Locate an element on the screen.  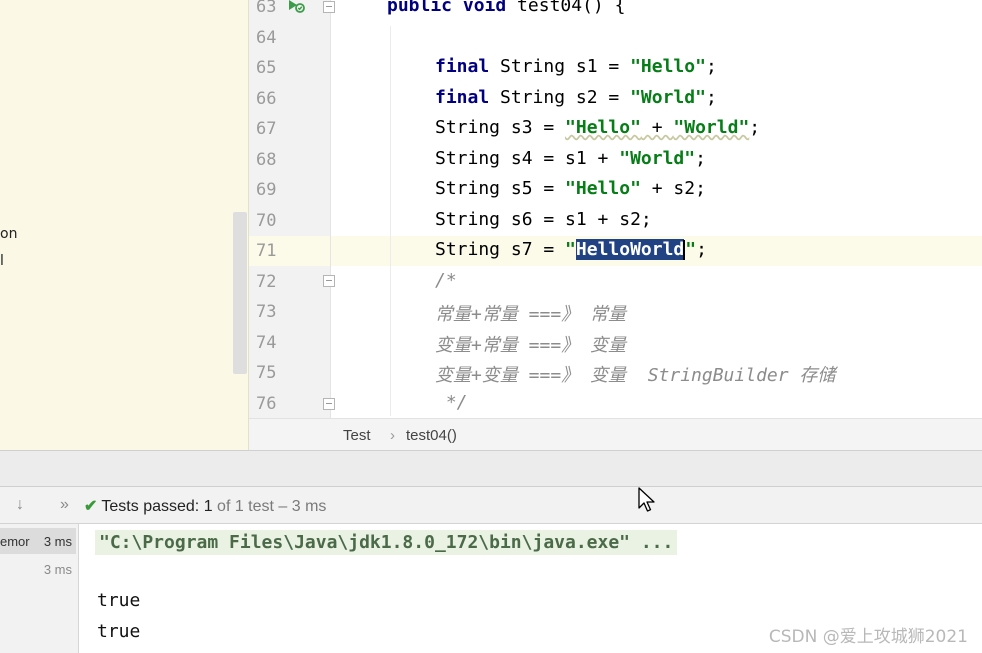
test-tree-row: 3 ms is located at coordinates (38, 569).